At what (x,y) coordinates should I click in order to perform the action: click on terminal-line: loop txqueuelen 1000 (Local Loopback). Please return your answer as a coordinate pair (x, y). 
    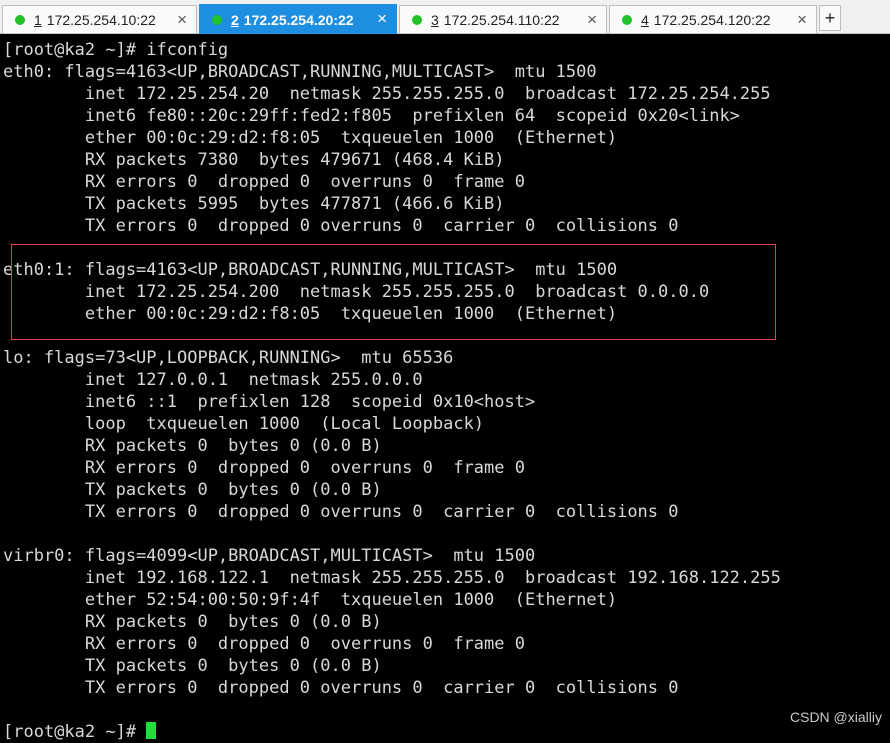
    Looking at the image, I should click on (446, 424).